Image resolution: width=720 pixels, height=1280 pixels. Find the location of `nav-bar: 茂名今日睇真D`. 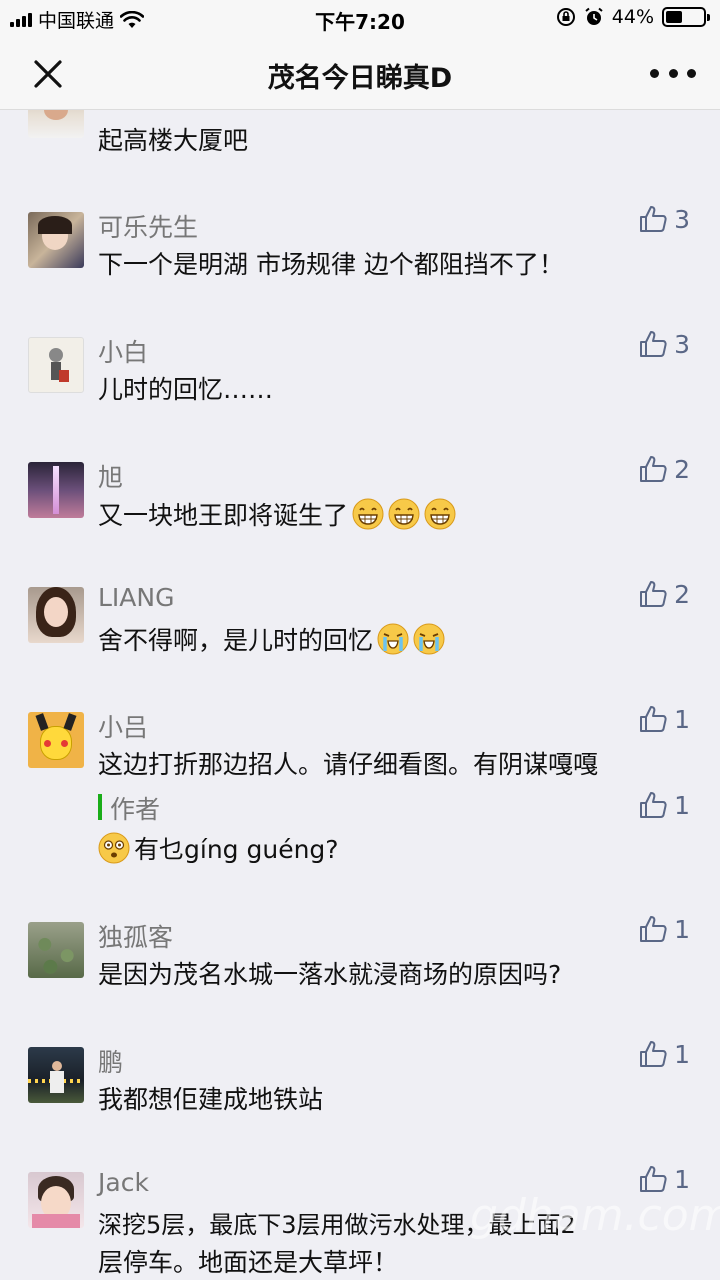

nav-bar: 茂名今日睇真D is located at coordinates (360, 73).